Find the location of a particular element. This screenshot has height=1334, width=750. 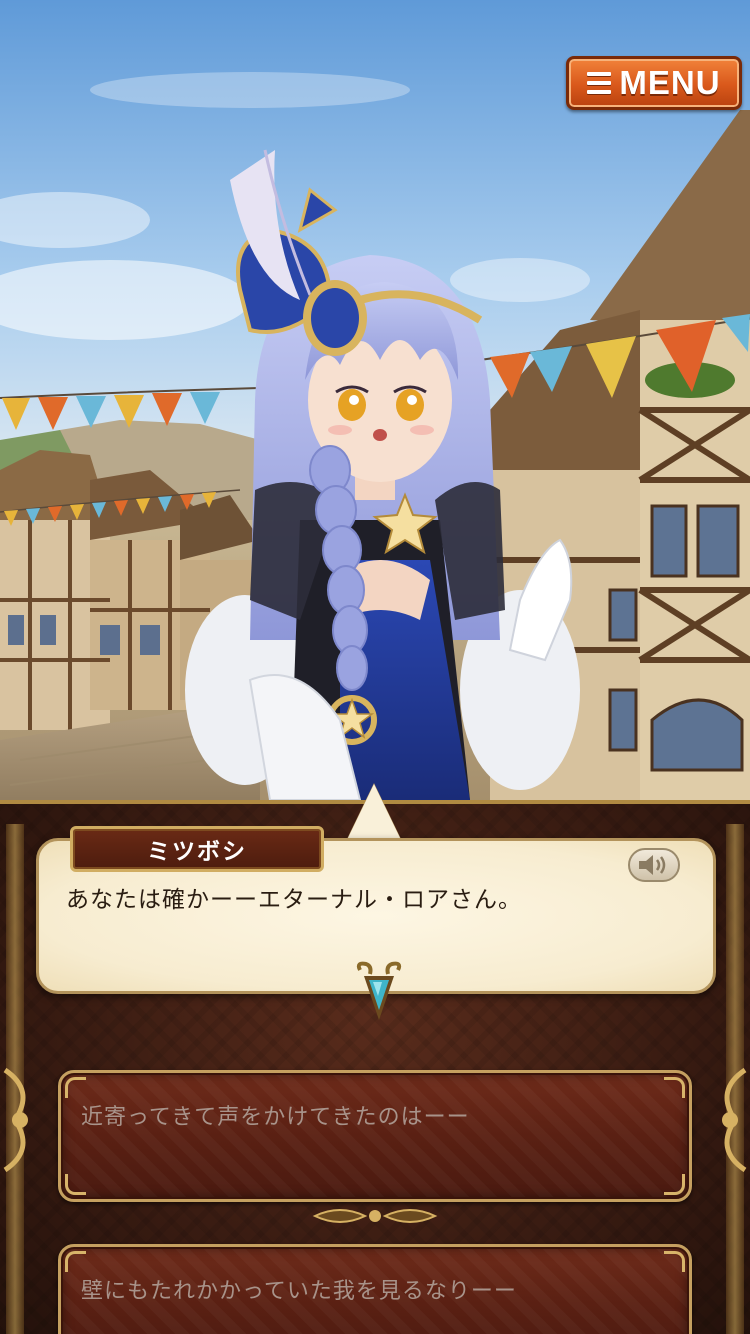

left-ornament-icon is located at coordinates (15, 1120).